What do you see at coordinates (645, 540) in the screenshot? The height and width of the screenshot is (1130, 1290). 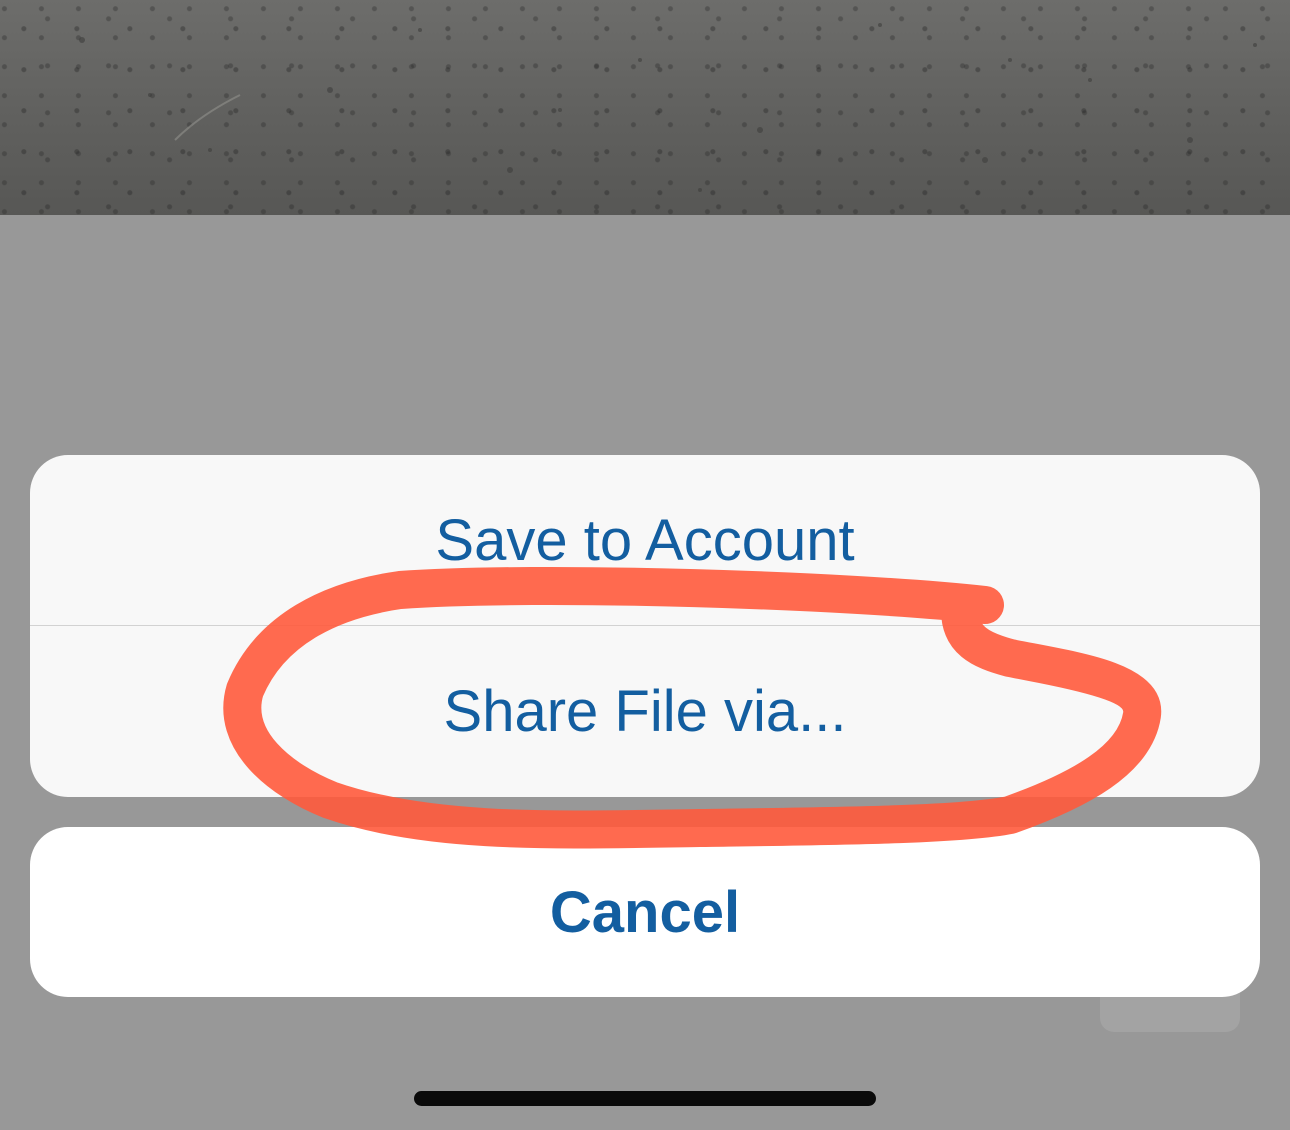 I see `save-to-account-button: Save to Account` at bounding box center [645, 540].